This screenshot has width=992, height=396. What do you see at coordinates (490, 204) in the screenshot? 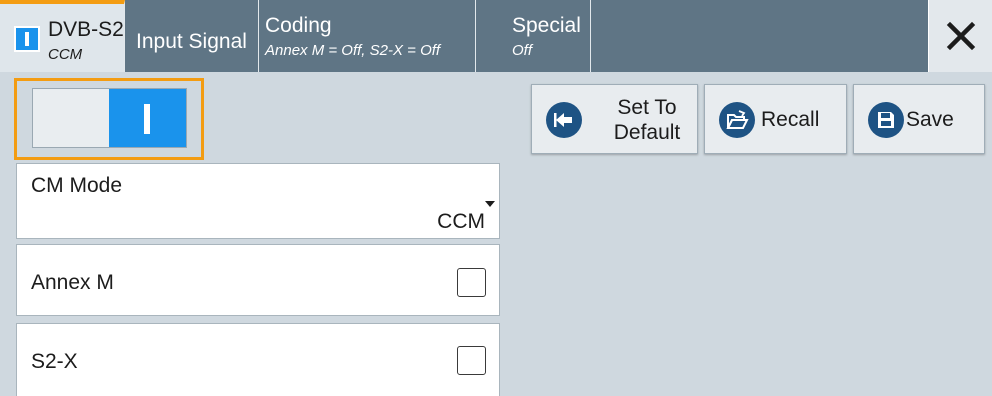
I see `dropdown-arrow-icon` at bounding box center [490, 204].